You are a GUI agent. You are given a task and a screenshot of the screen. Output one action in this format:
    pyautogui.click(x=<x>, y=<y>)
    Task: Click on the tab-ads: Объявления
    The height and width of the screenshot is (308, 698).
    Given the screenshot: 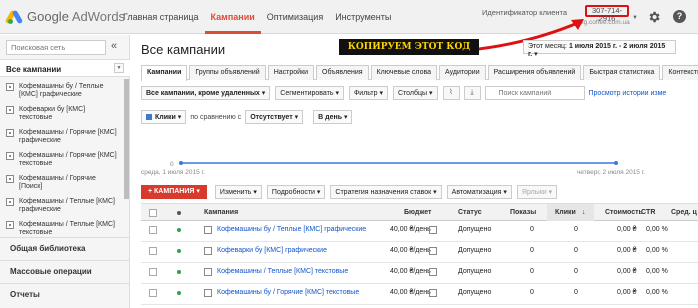 What is the action you would take?
    pyautogui.click(x=342, y=72)
    